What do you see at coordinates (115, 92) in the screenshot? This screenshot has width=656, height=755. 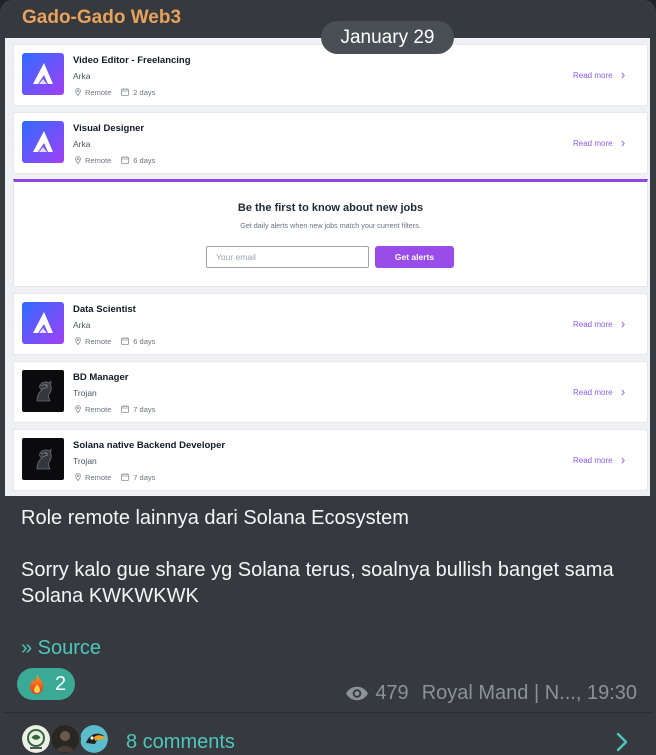 I see `job-meta: Remote 2 days` at bounding box center [115, 92].